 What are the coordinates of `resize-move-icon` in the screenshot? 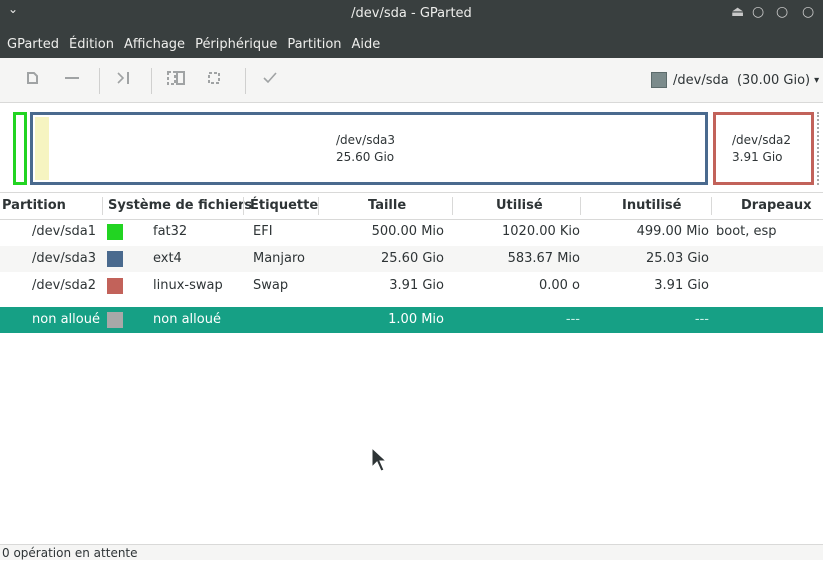 It's located at (124, 81).